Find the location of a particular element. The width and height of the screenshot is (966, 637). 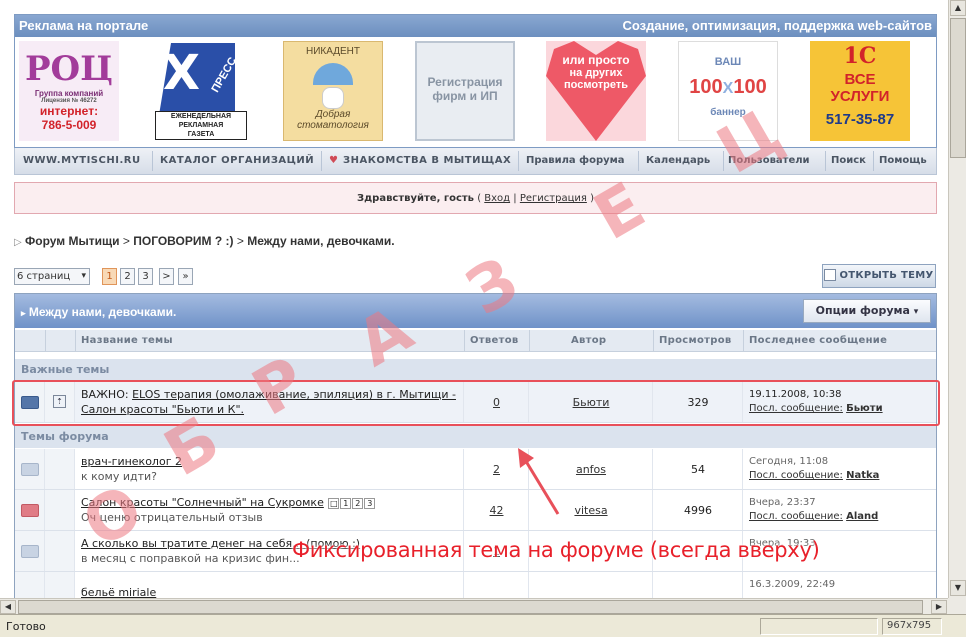

topic-page-link: 2 is located at coordinates (358, 503).